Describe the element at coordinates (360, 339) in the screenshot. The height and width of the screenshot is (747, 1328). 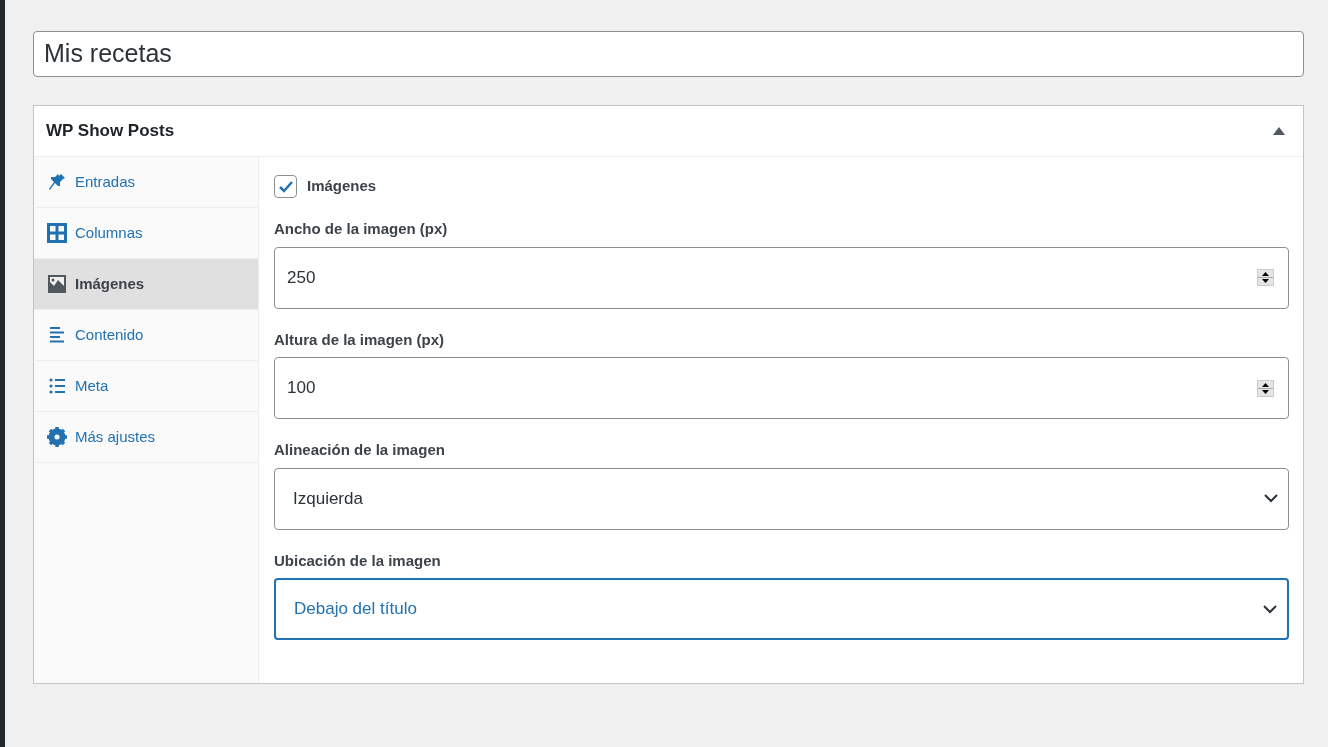
I see `field-label: Altura de la imagen (px)` at that location.